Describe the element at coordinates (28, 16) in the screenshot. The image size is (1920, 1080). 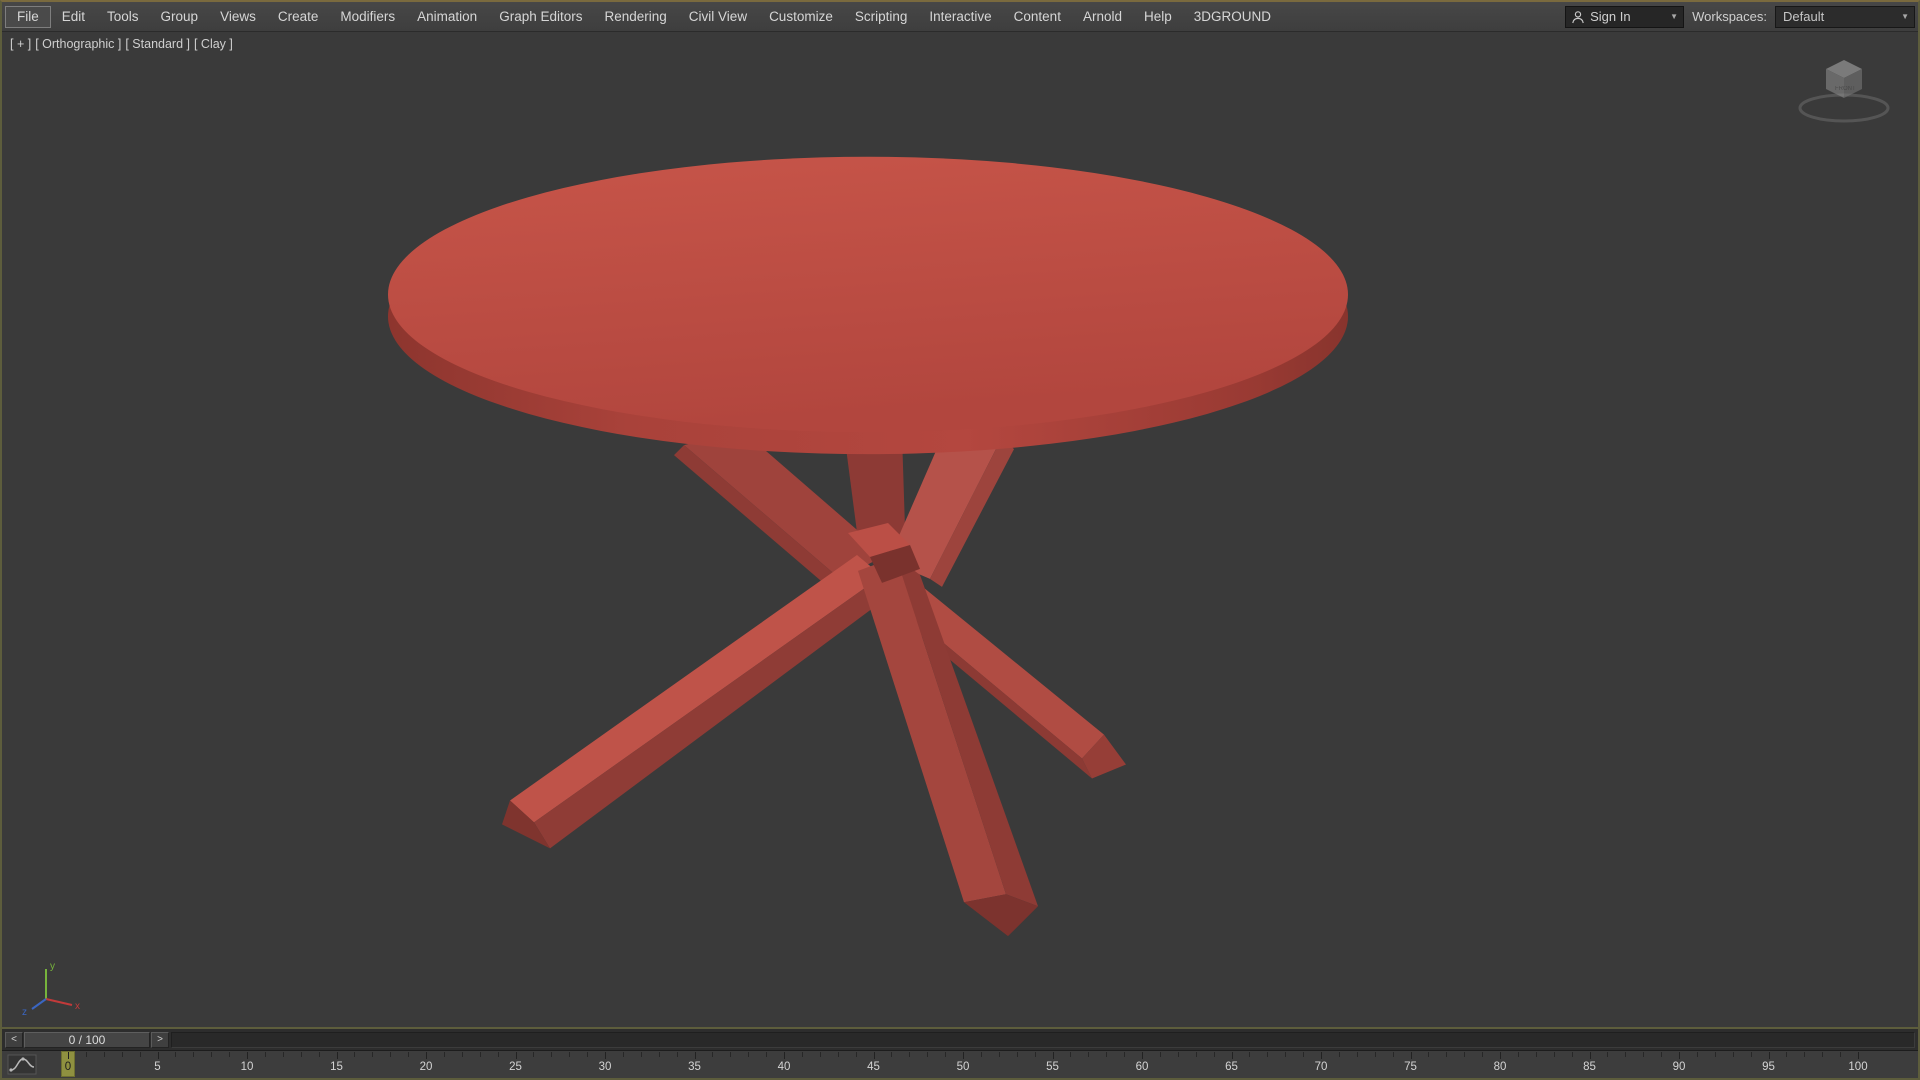
I see `menu-item-file: File` at that location.